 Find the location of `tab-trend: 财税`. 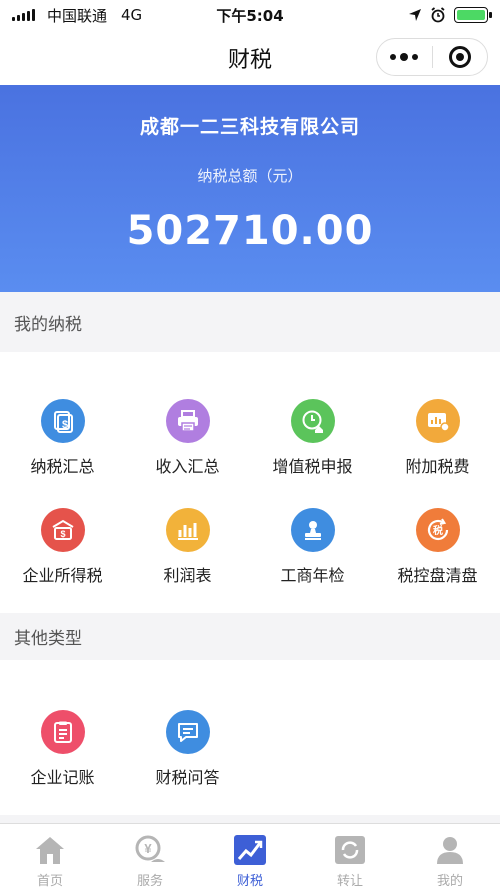

tab-trend: 财税 is located at coordinates (250, 856).